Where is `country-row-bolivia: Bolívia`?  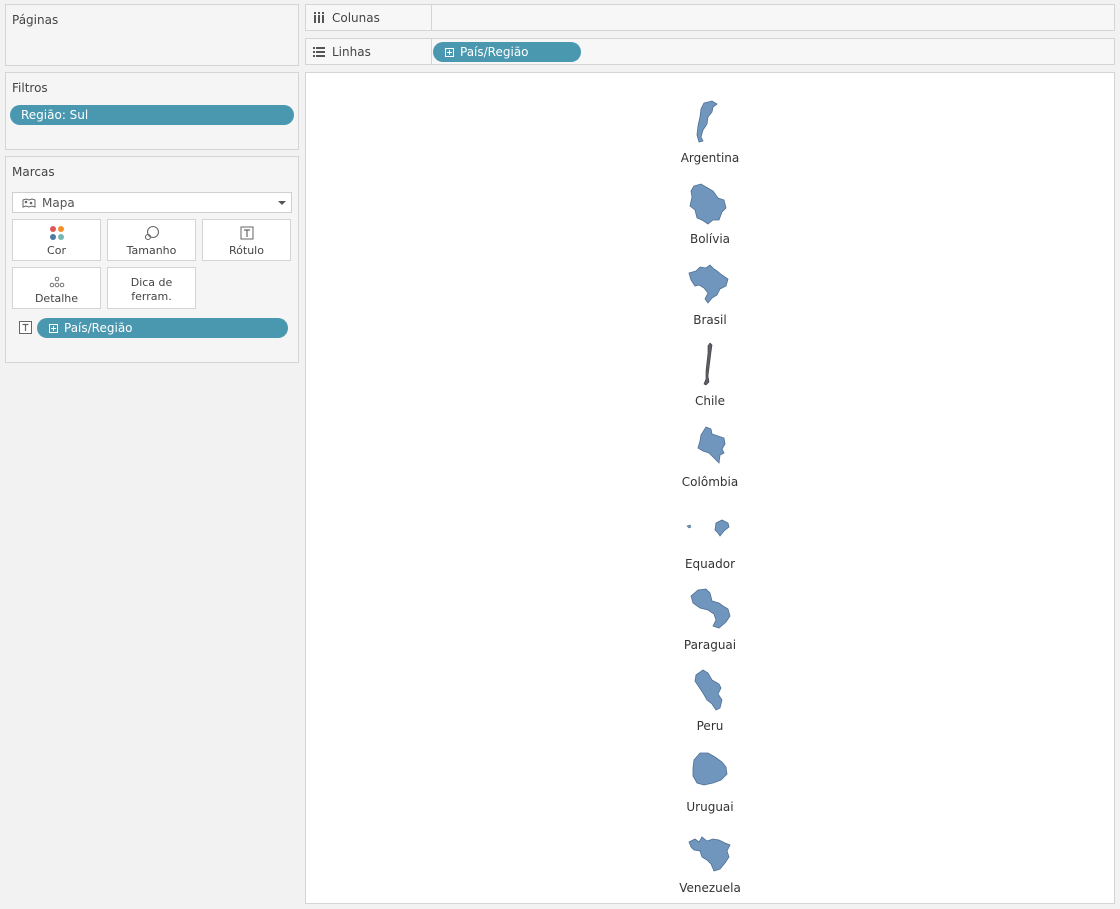
country-row-bolivia: Bolívia is located at coordinates (710, 220).